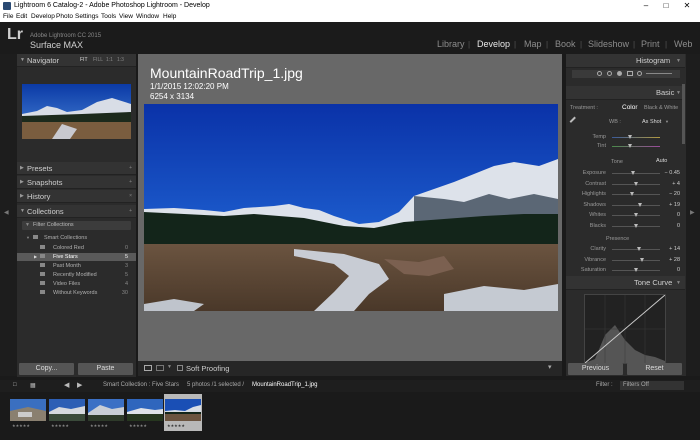 Image resolution: width=700 pixels, height=440 pixels. I want to click on contrast-slider-knob, so click(636, 183).